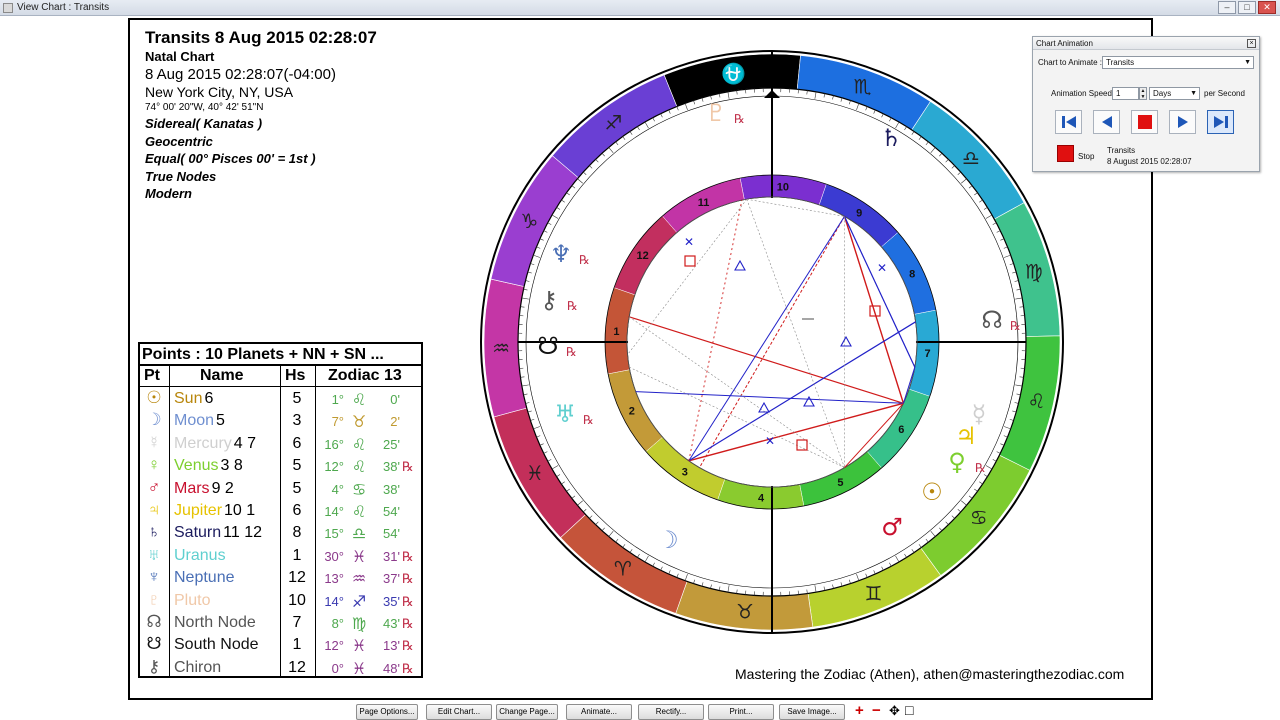 The height and width of the screenshot is (720, 1280). I want to click on sign-glyph-icon: ♓, so click(535, 473).